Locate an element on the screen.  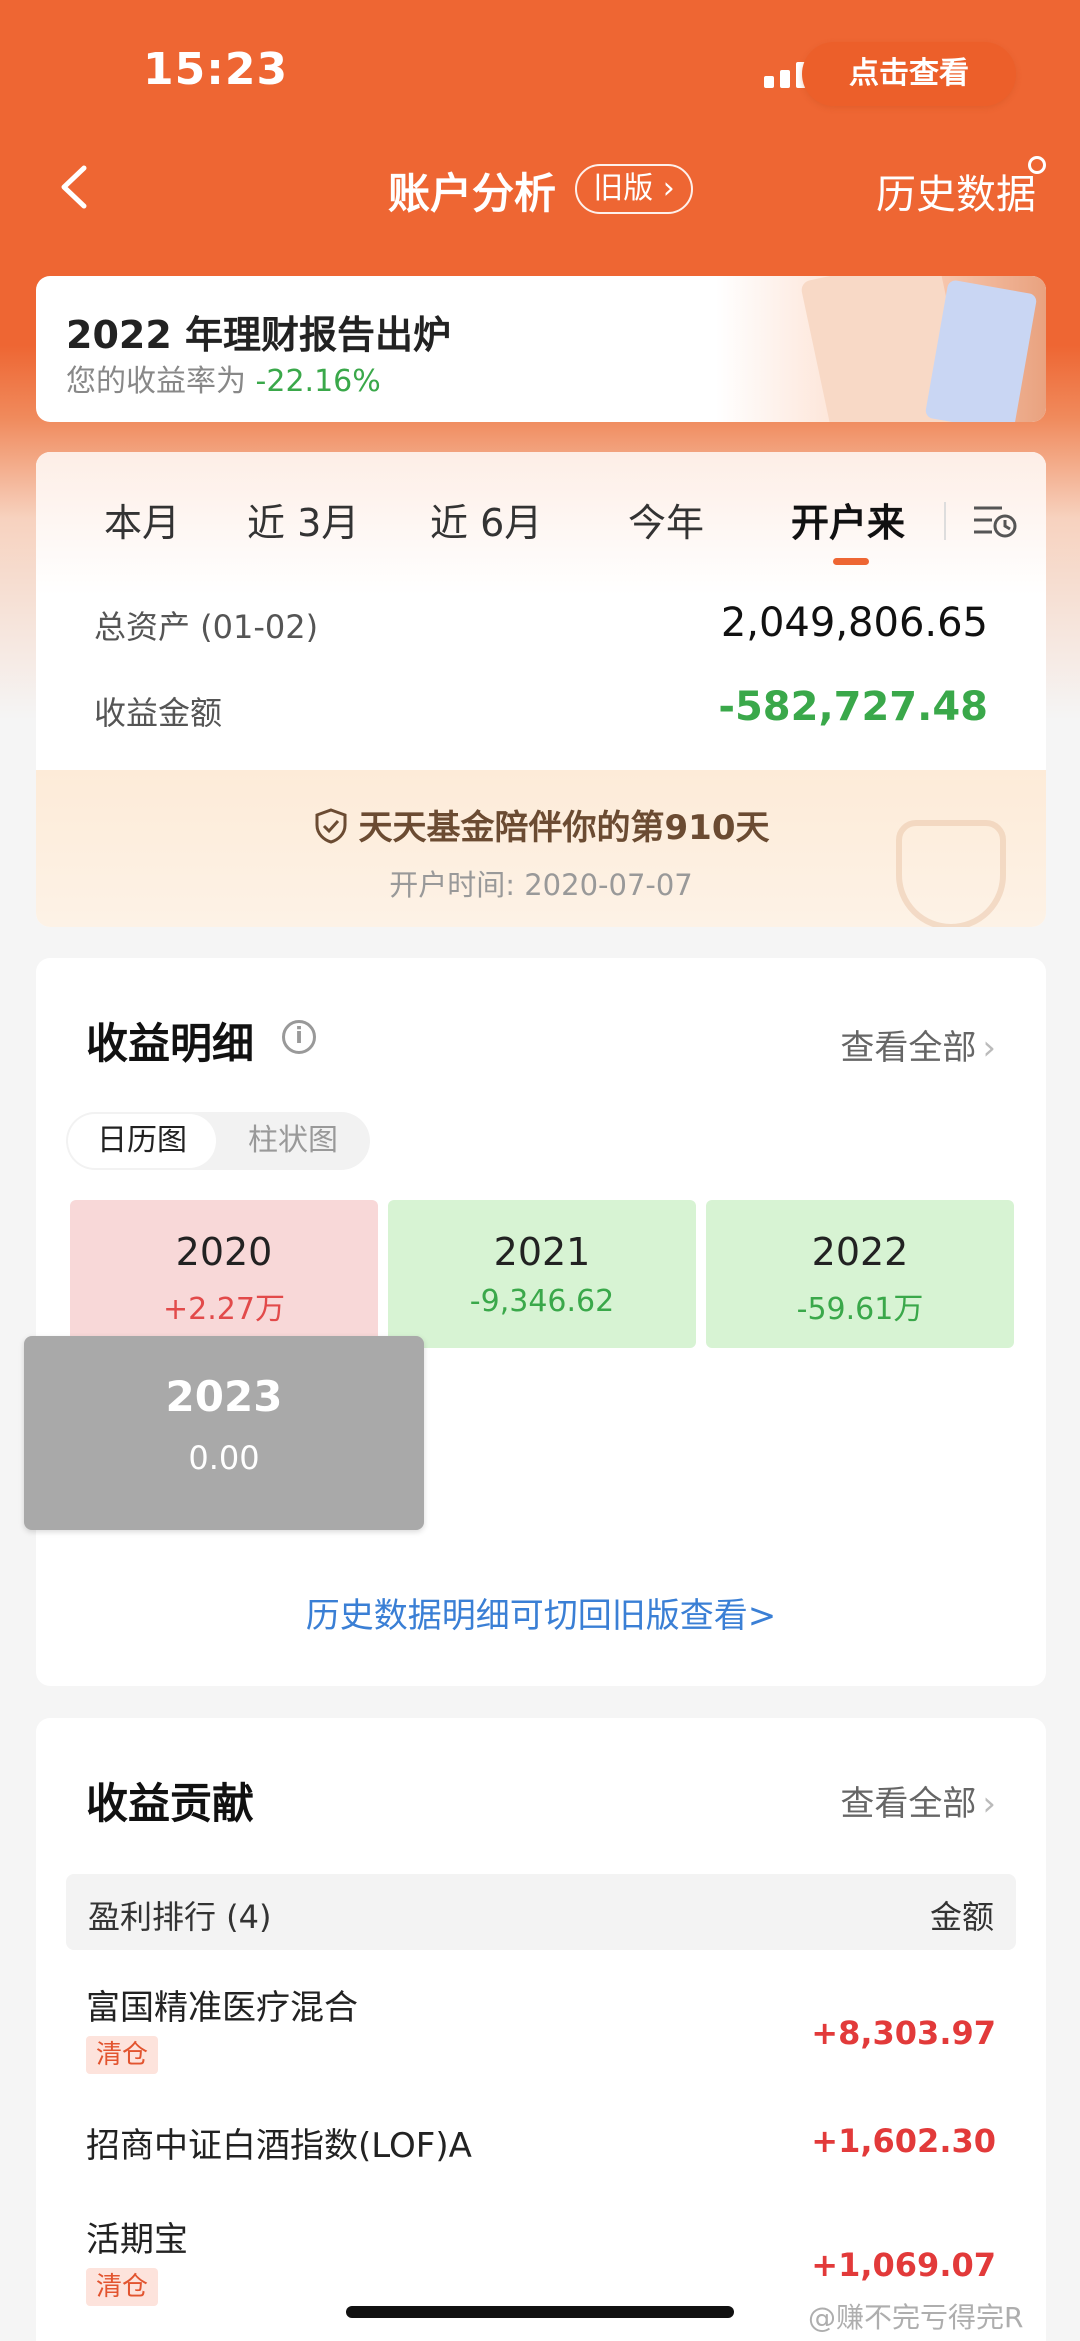
banner-subtitle: 您的收益率为 -22.16% is located at coordinates (223, 381).